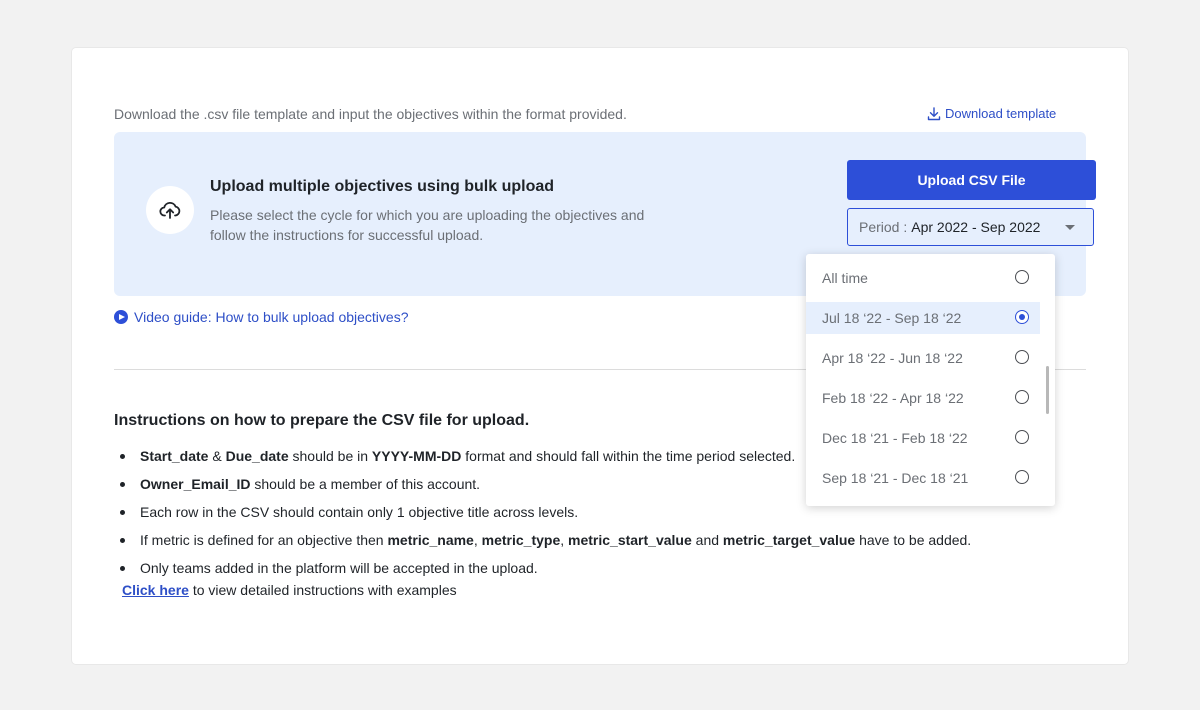 The height and width of the screenshot is (710, 1200). I want to click on field-name: Owner_Email_ID, so click(195, 484).